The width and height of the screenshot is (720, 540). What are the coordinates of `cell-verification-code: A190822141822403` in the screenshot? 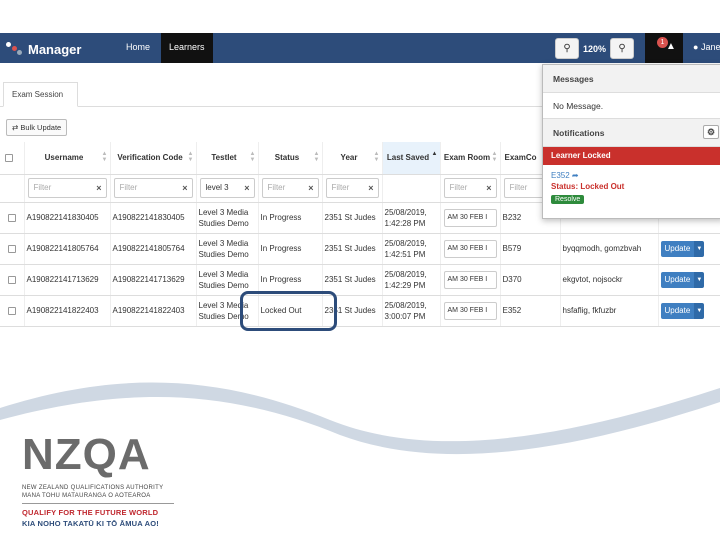 It's located at (153, 311).